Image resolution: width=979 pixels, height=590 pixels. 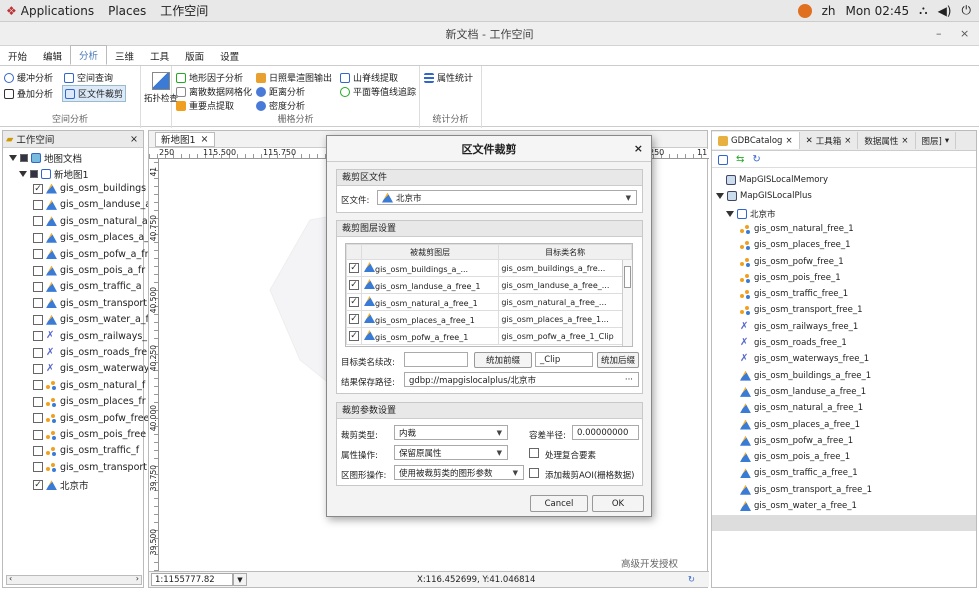 I want to click on add-prefix-button: 统加前缀, so click(x=503, y=360).